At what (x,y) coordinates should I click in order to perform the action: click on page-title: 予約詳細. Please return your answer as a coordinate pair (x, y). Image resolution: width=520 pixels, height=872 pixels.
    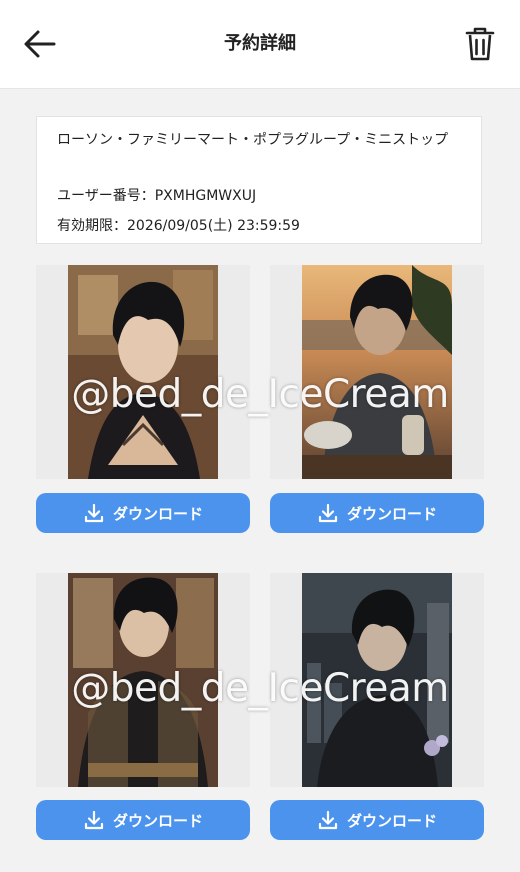
    Looking at the image, I should click on (260, 43).